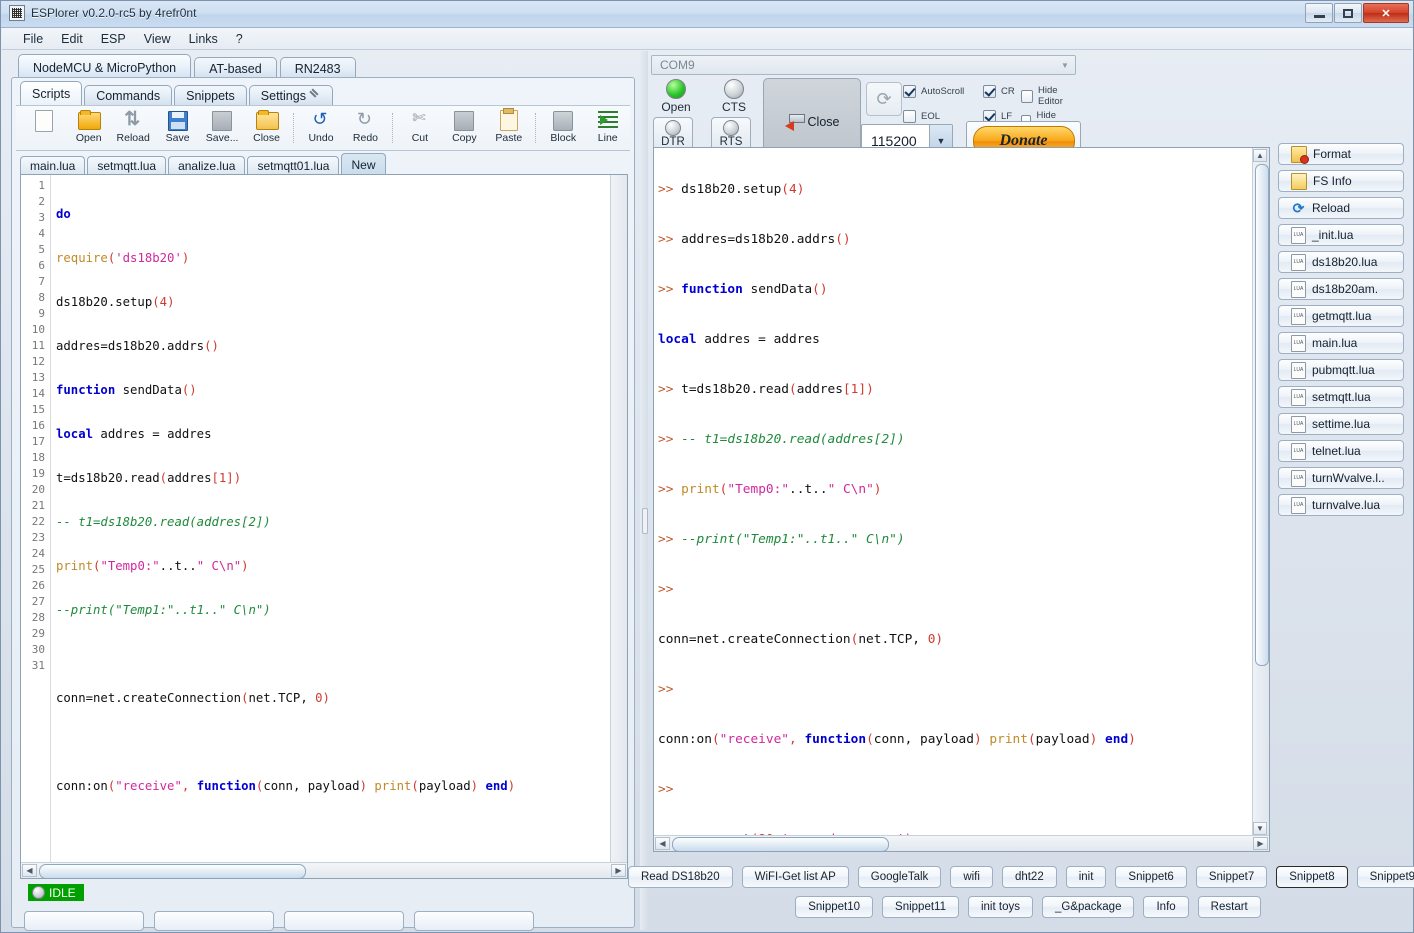  Describe the element at coordinates (29, 870) in the screenshot. I see `scroll-left-arrow-icon: ◀` at that location.